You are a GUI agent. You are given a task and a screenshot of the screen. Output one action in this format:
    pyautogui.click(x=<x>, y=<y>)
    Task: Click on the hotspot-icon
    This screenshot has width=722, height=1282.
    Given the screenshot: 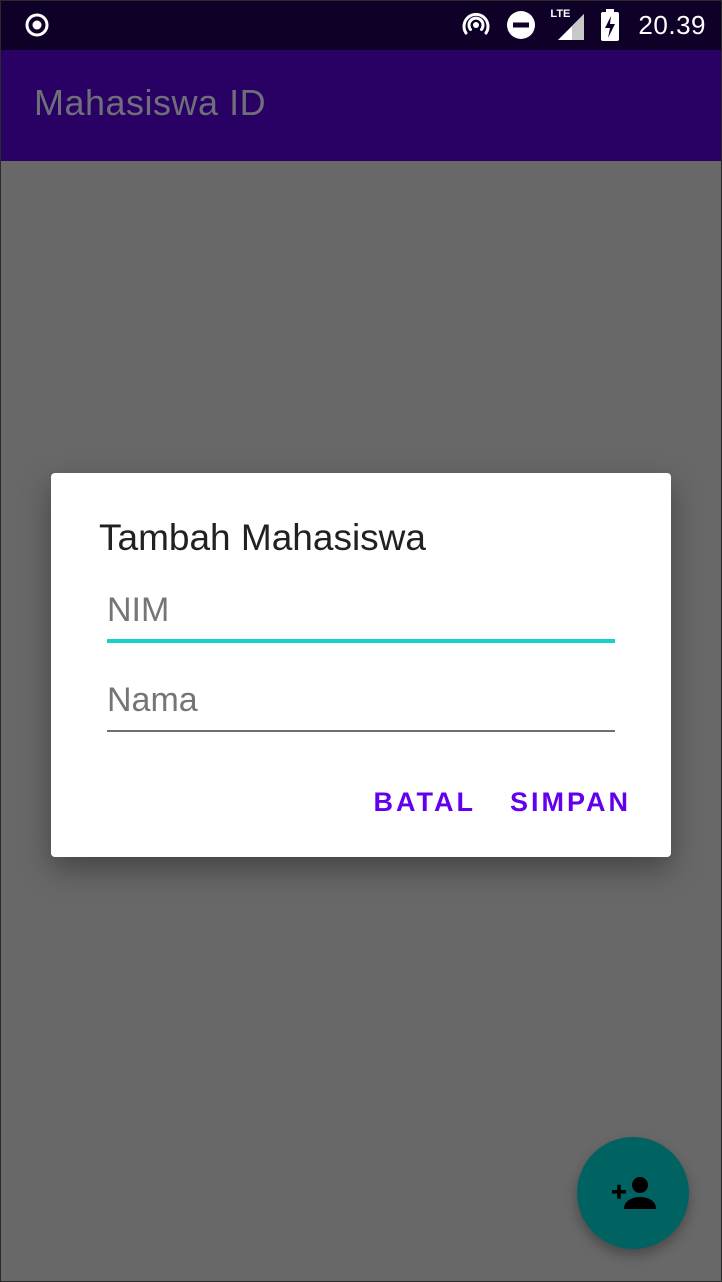 What is the action you would take?
    pyautogui.click(x=476, y=25)
    